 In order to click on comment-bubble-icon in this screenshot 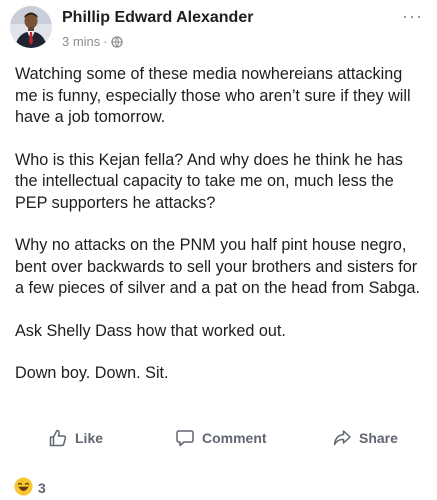, I will do `click(185, 438)`.